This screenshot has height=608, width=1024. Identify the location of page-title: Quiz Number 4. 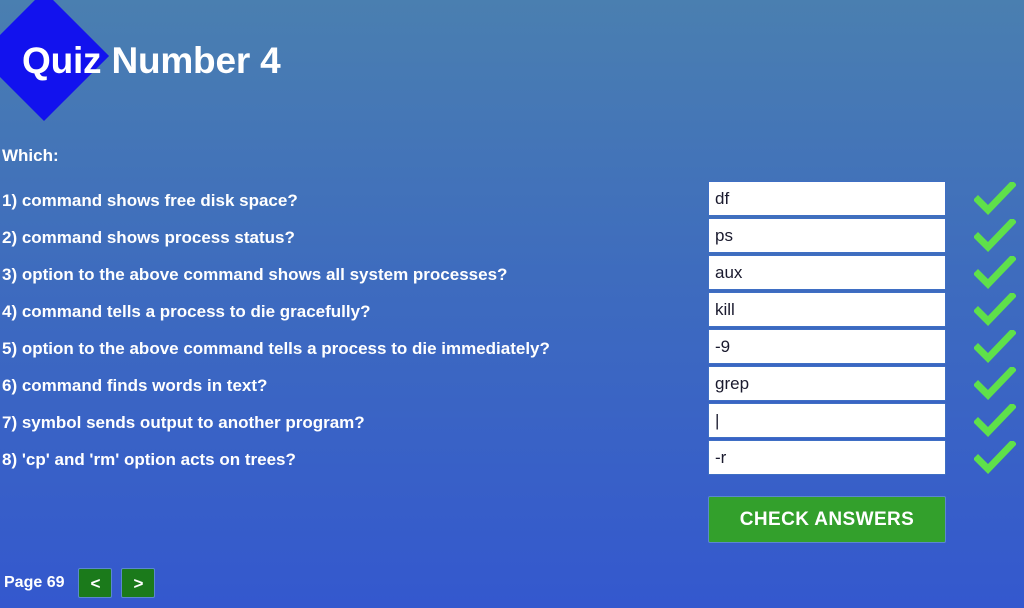
(151, 60).